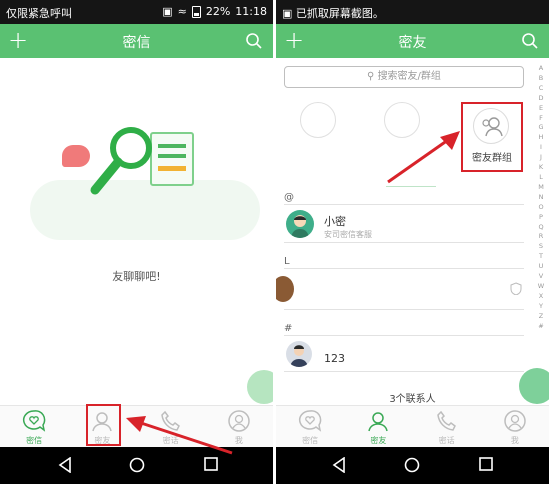  What do you see at coordinates (541, 237) in the screenshot?
I see `alphabet-letter: R` at bounding box center [541, 237].